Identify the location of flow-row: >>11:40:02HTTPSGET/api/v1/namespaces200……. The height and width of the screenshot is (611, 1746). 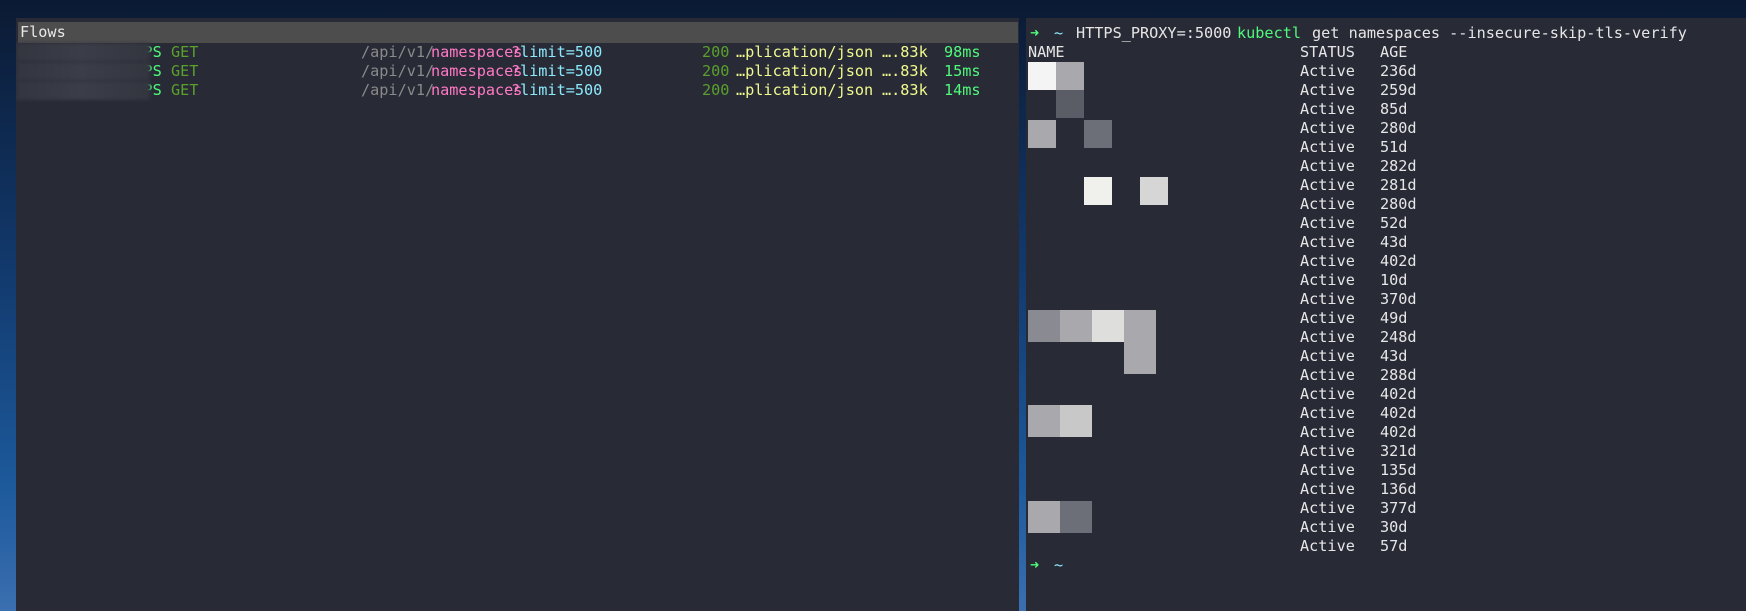
(517, 52).